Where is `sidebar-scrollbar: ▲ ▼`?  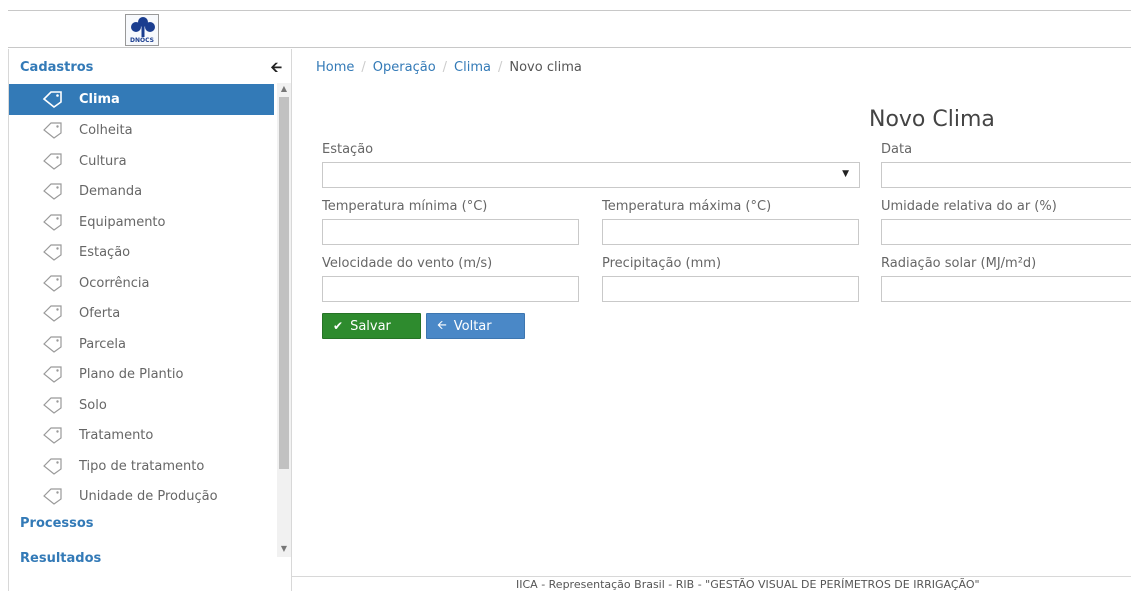
sidebar-scrollbar: ▲ ▼ is located at coordinates (284, 320).